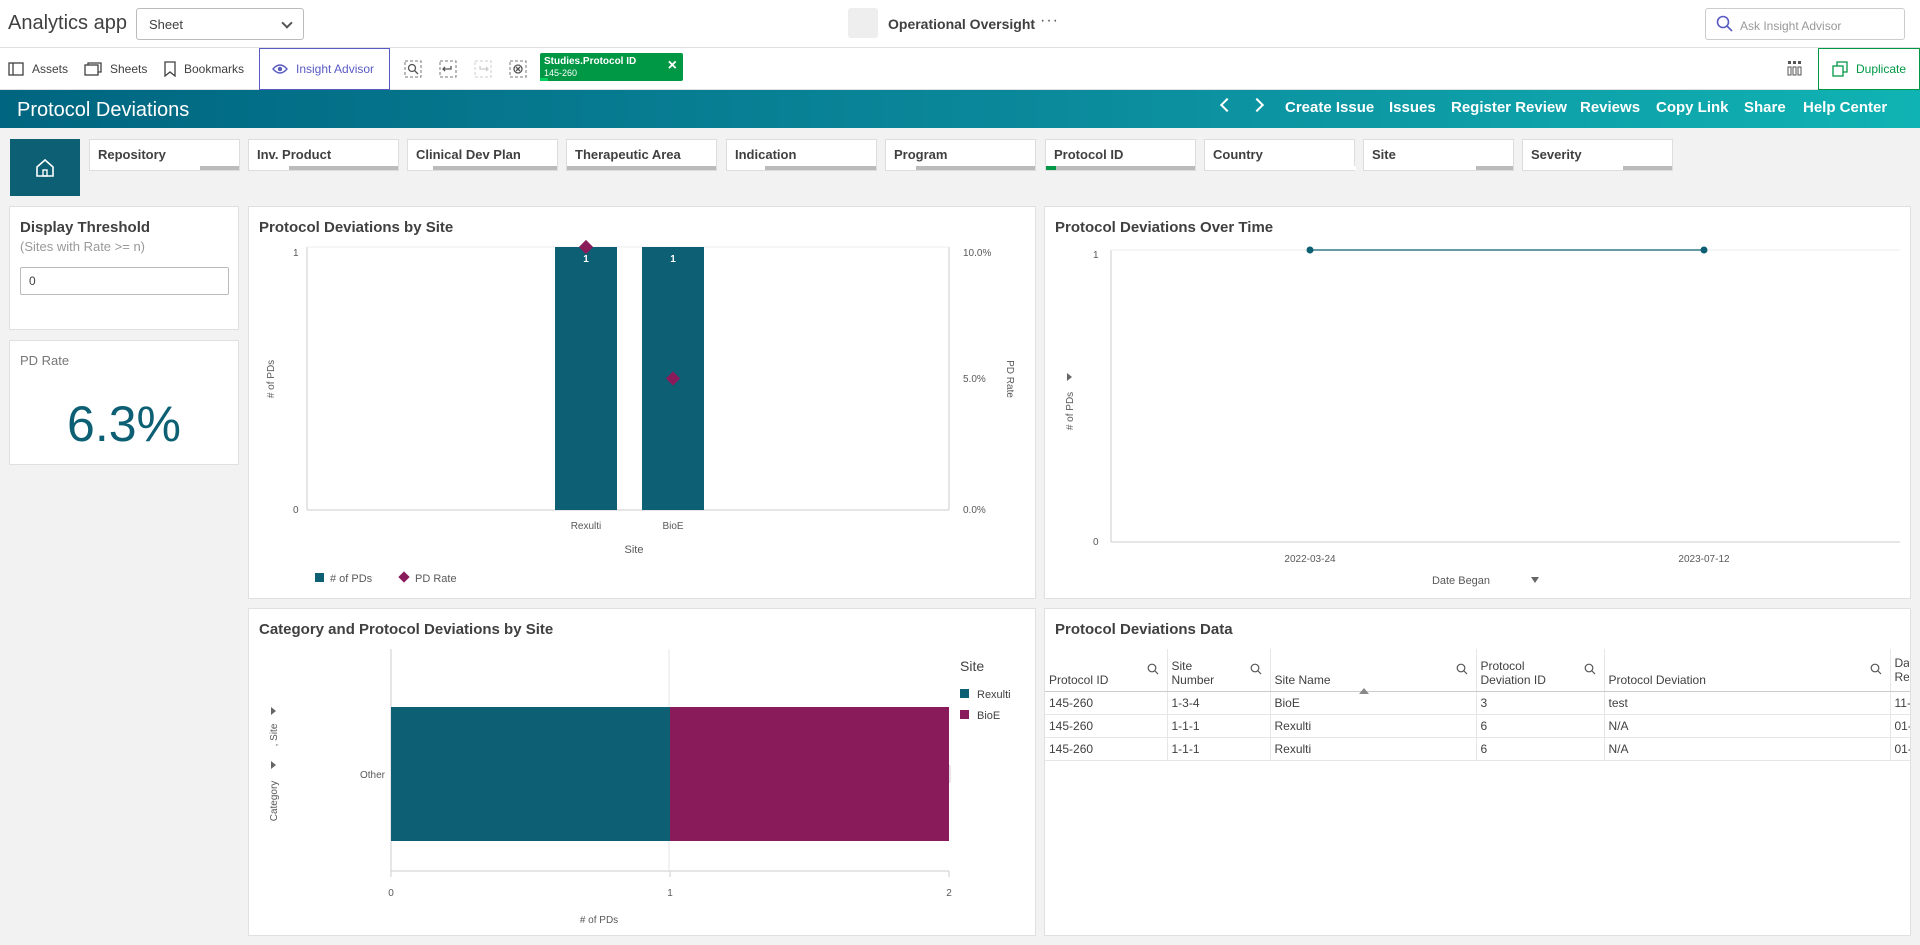 This screenshot has width=1920, height=945. Describe the element at coordinates (124, 424) in the screenshot. I see `kpi-value: 6.3%` at that location.